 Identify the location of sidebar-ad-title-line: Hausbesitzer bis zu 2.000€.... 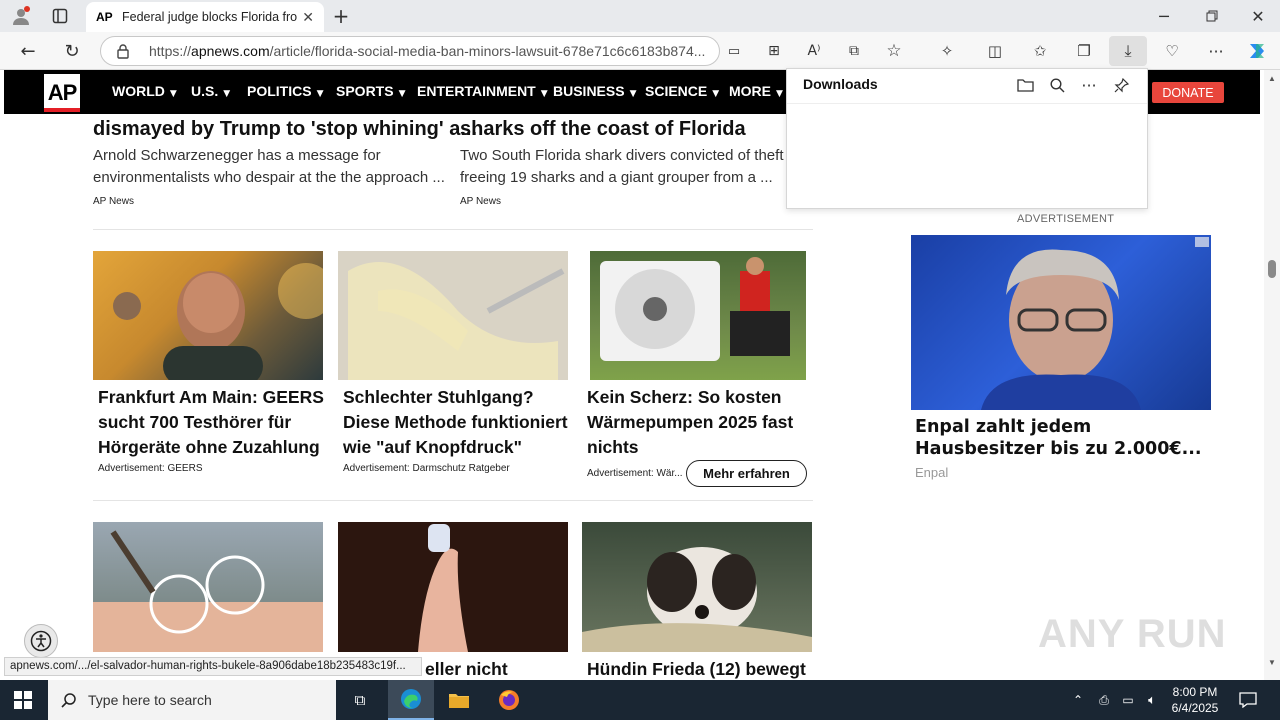
(1058, 449).